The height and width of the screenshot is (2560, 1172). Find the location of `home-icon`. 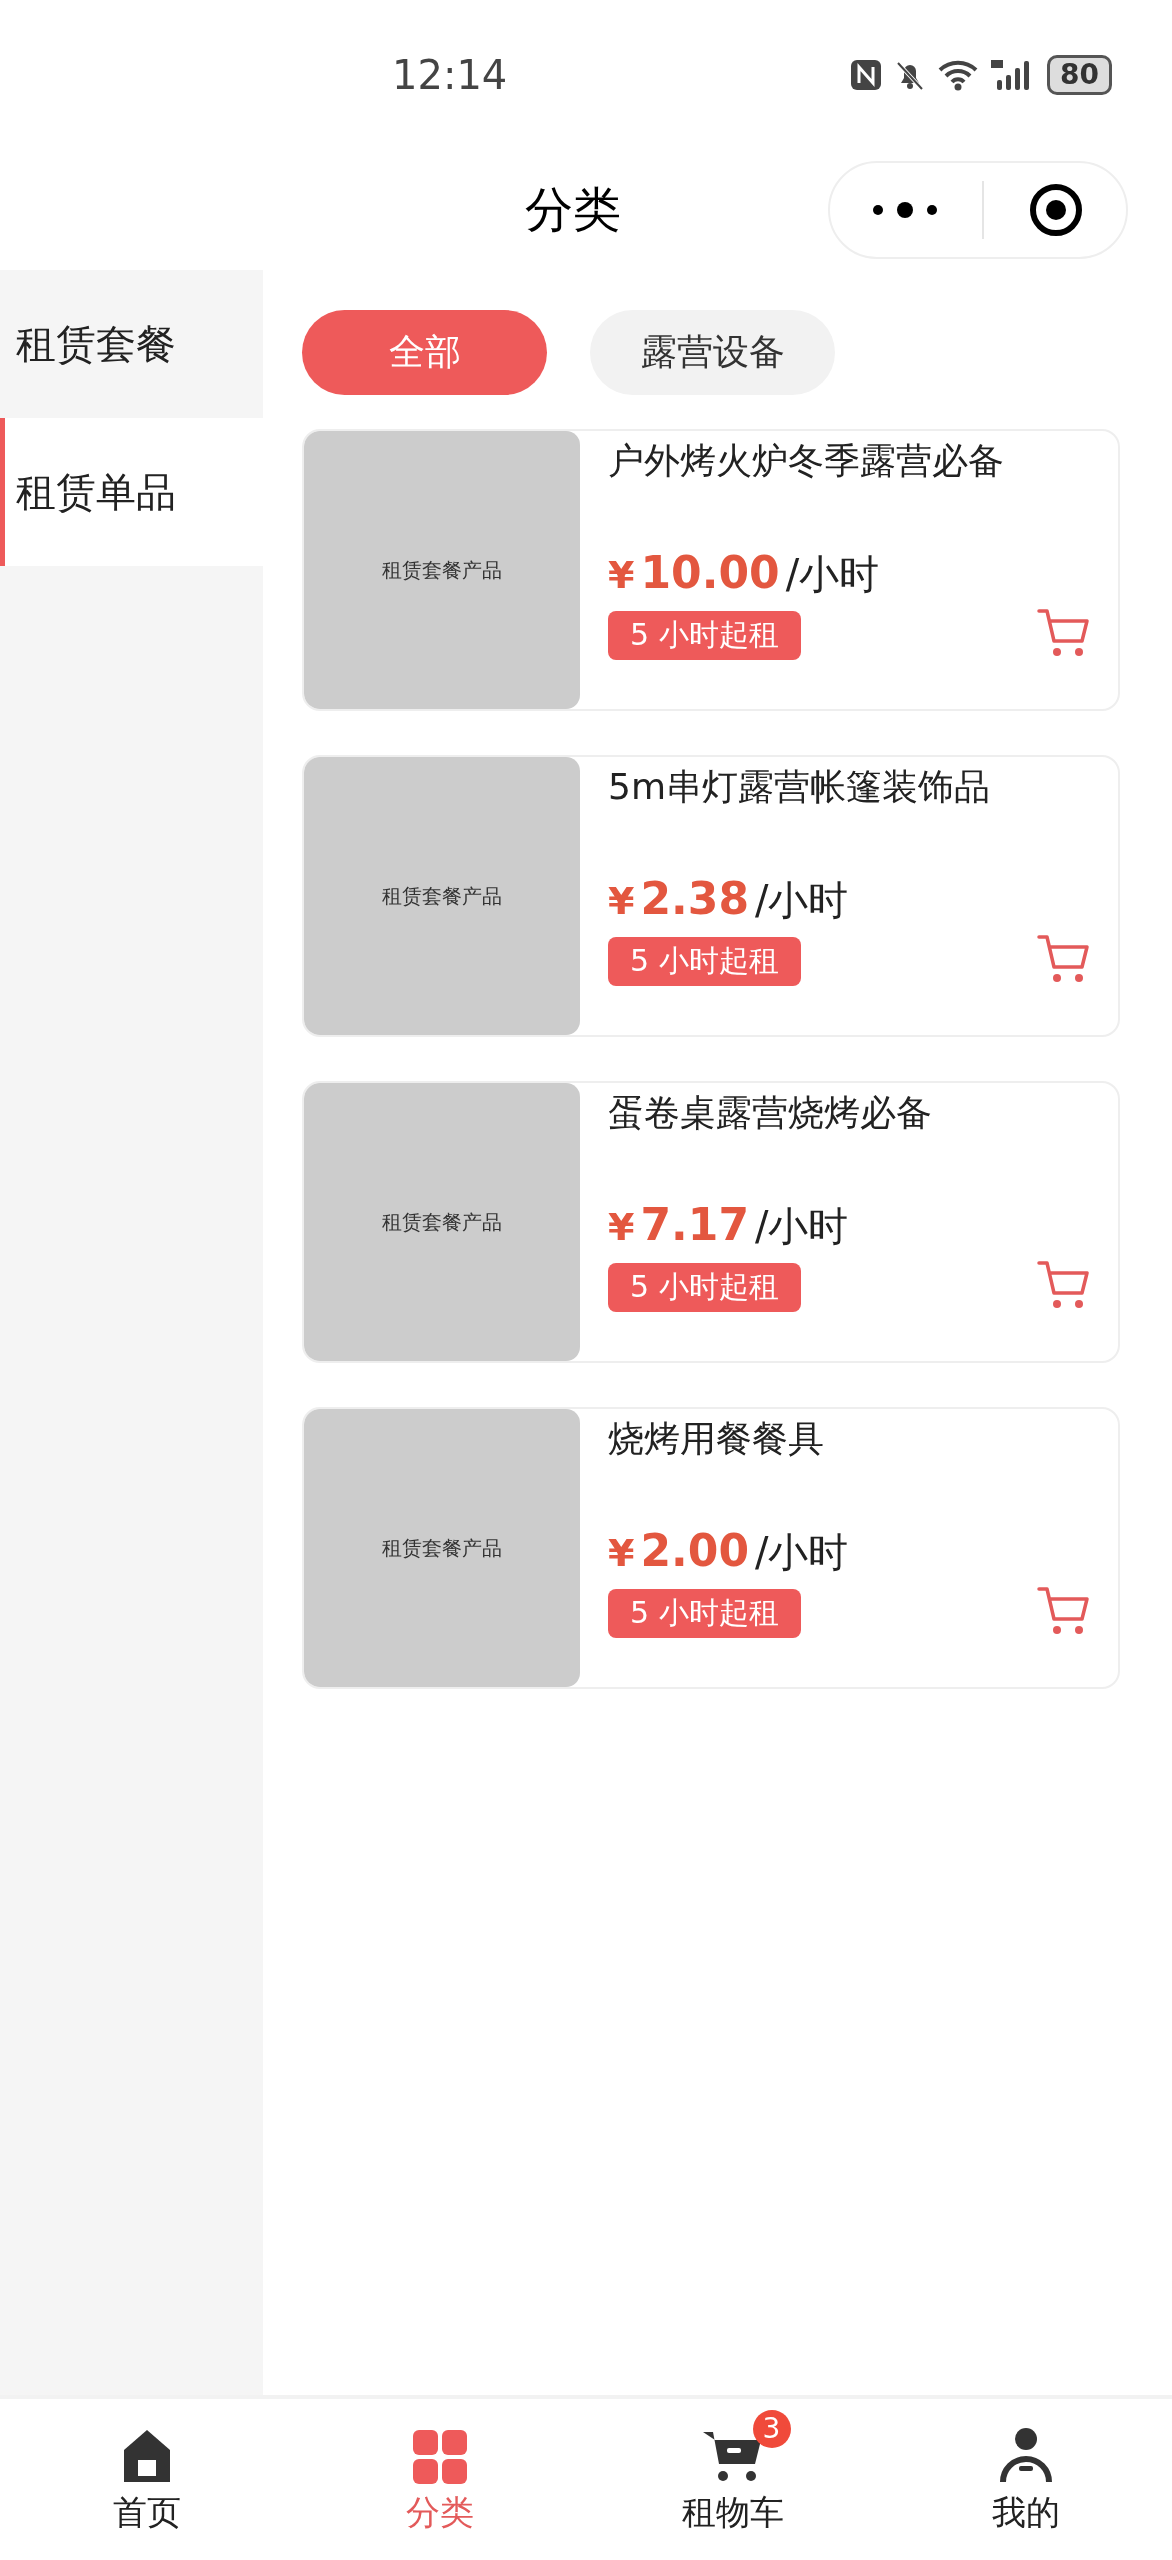

home-icon is located at coordinates (146, 2455).